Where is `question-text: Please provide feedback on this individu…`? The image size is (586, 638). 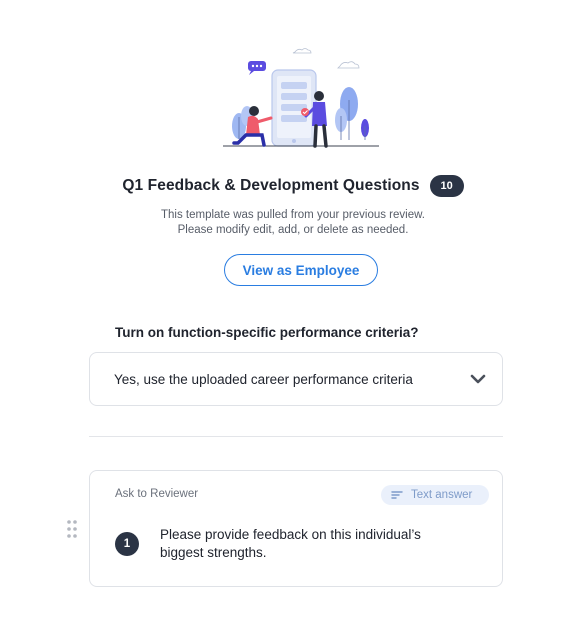 question-text: Please provide feedback on this individu… is located at coordinates (290, 543).